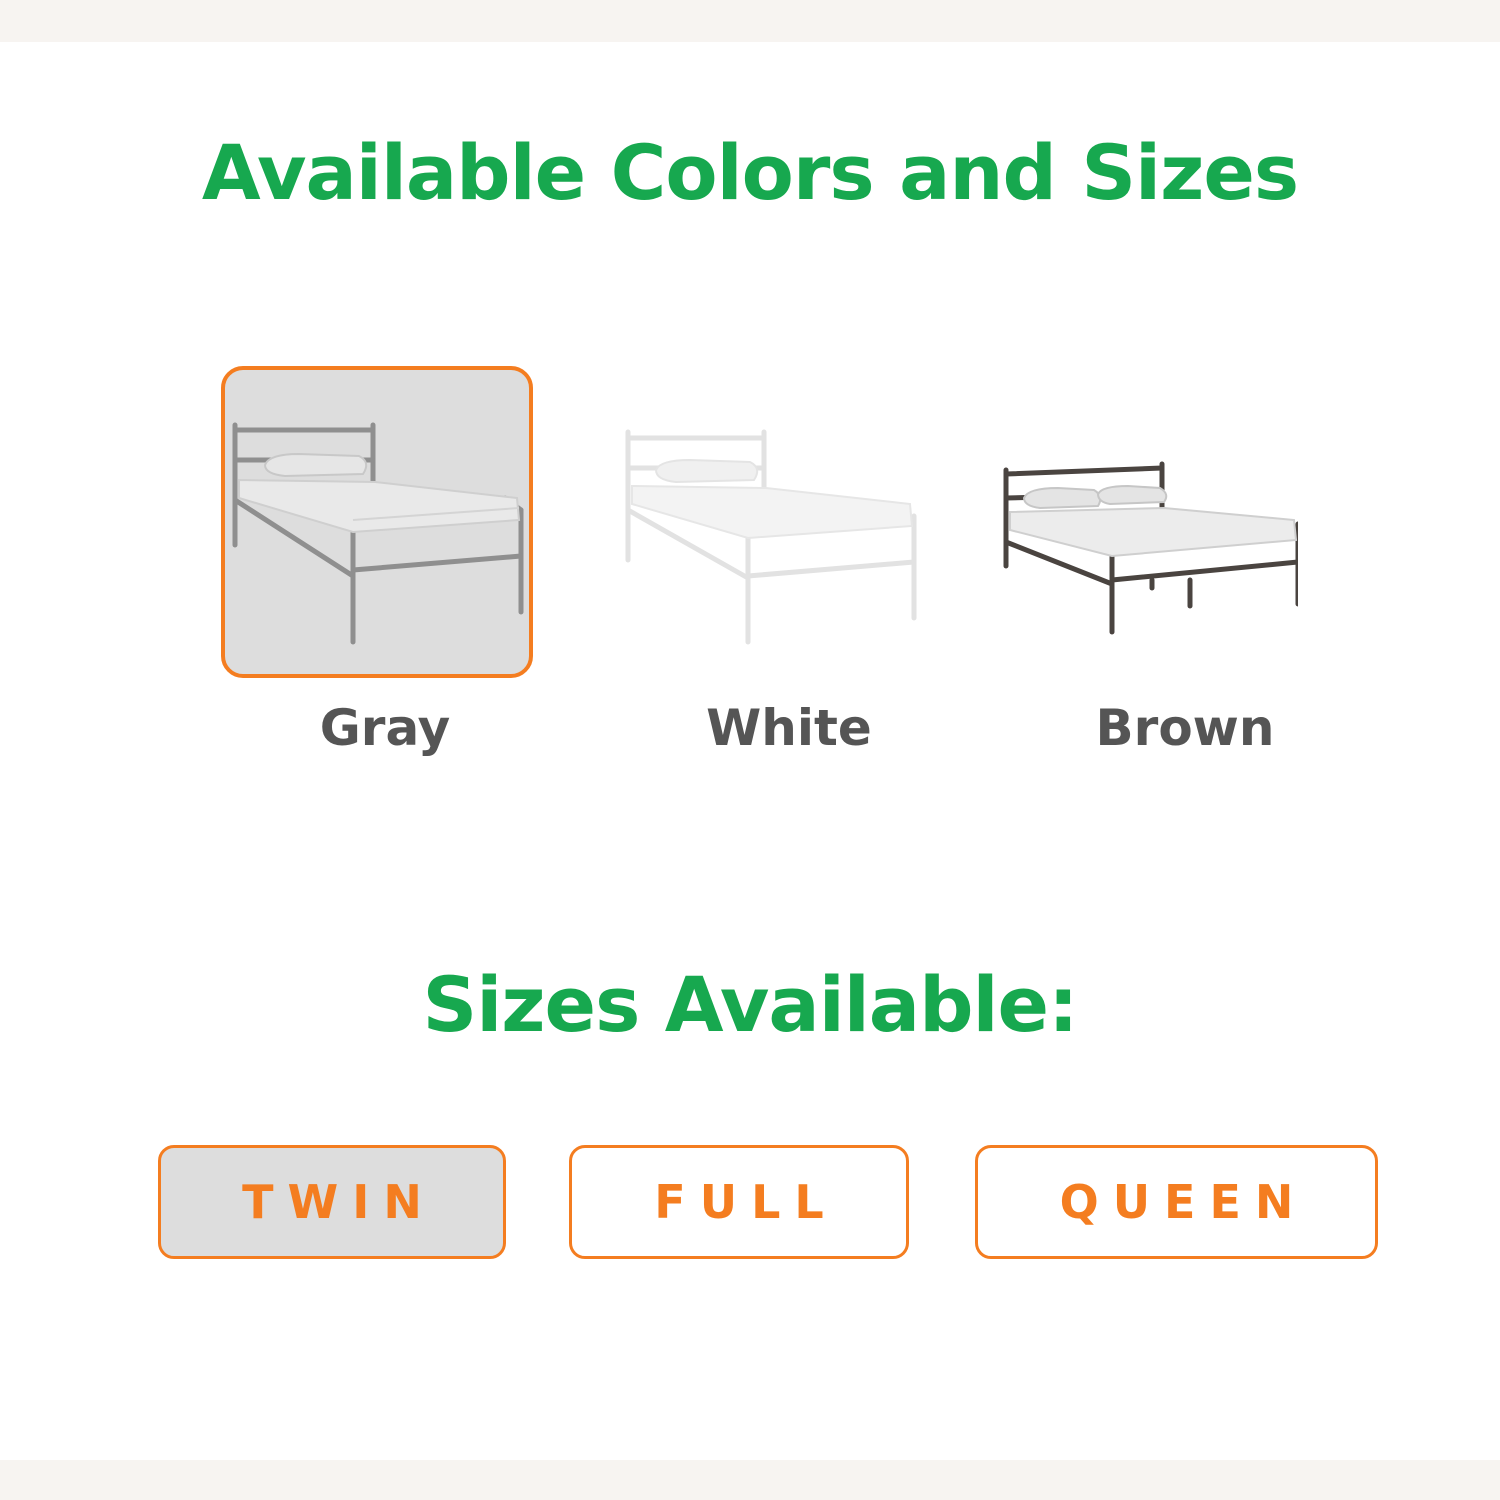  Describe the element at coordinates (1150, 548) in the screenshot. I see `bed-frame-brown-image` at that location.